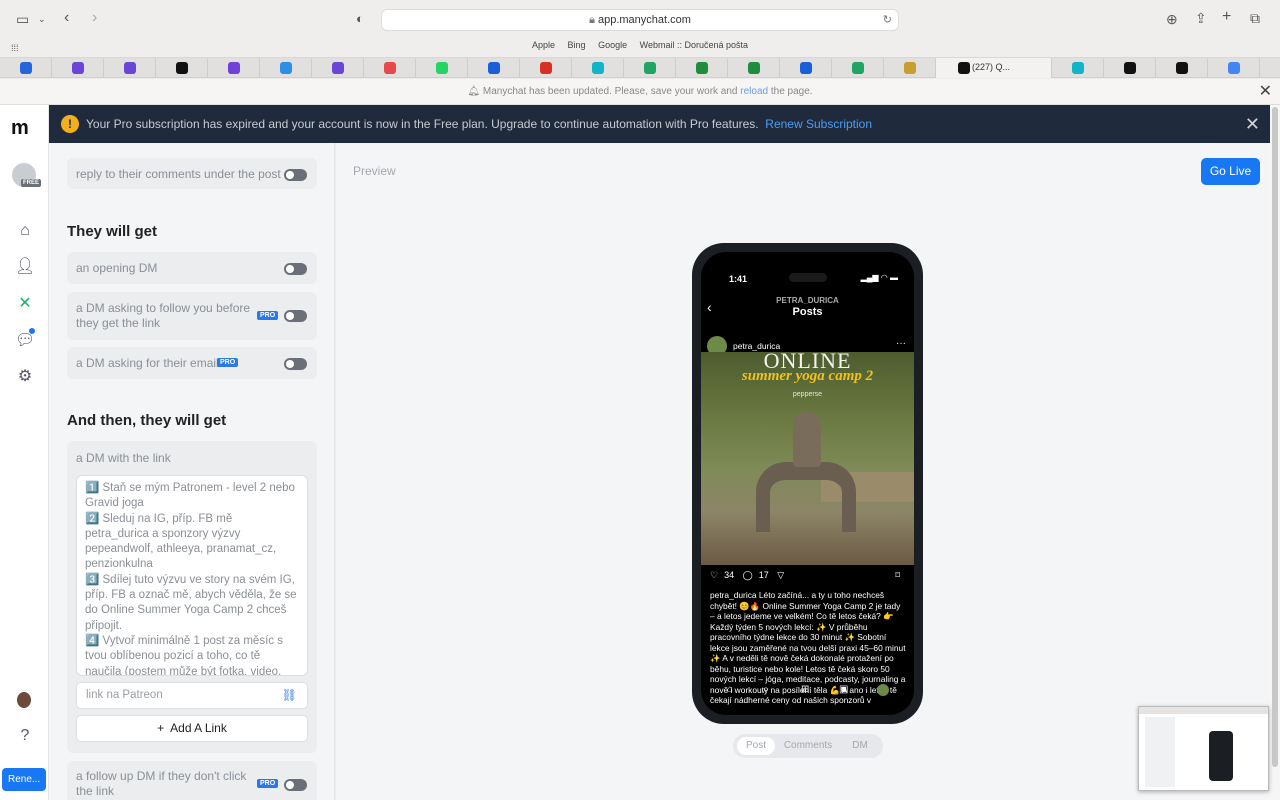  What do you see at coordinates (593, 20) in the screenshot?
I see `lock-icon: 🔒︎` at bounding box center [593, 20].